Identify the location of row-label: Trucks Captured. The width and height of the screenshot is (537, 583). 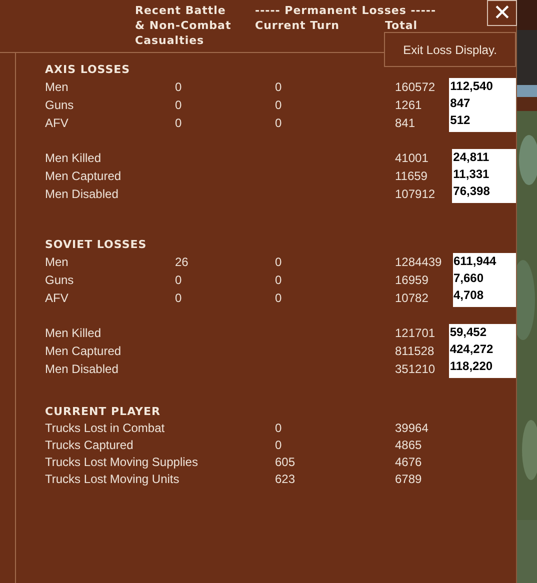
(89, 445).